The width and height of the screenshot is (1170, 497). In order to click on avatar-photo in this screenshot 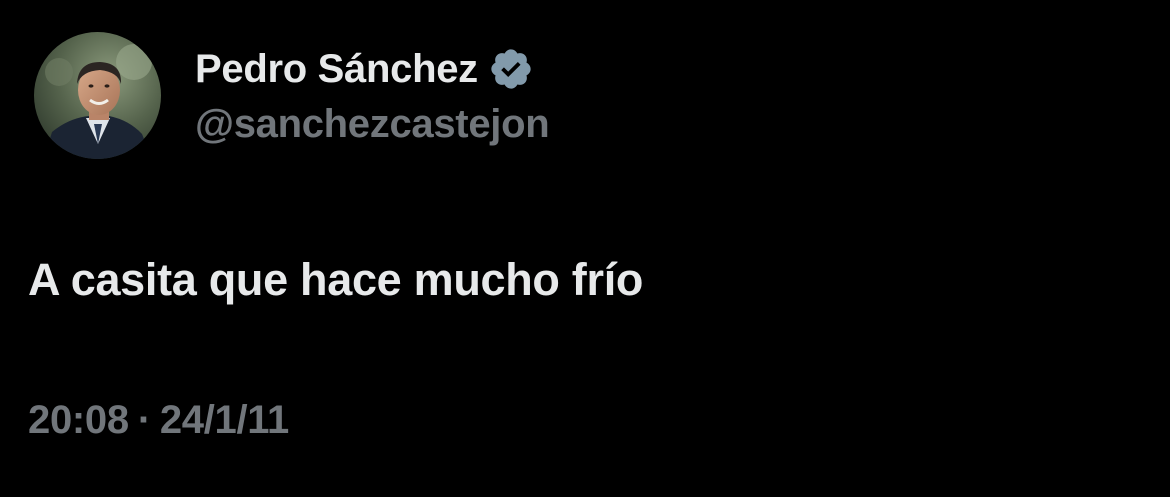, I will do `click(97, 95)`.